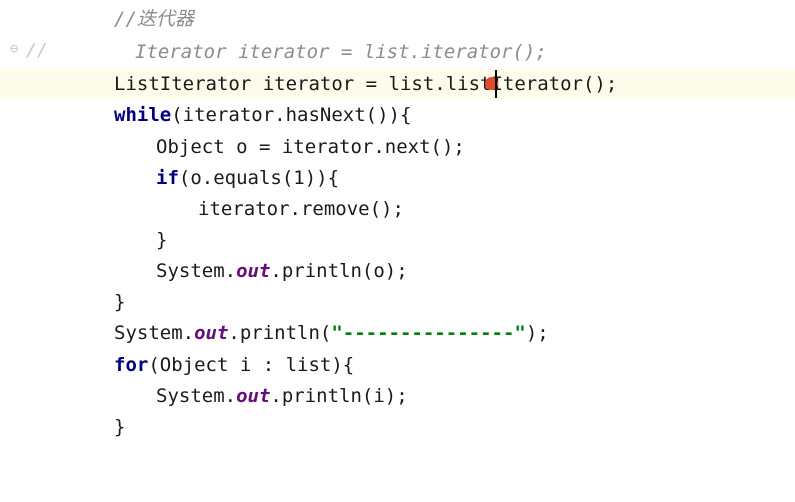 The image size is (795, 502). Describe the element at coordinates (310, 147) in the screenshot. I see `code-text: Object o = iterator.next();` at that location.